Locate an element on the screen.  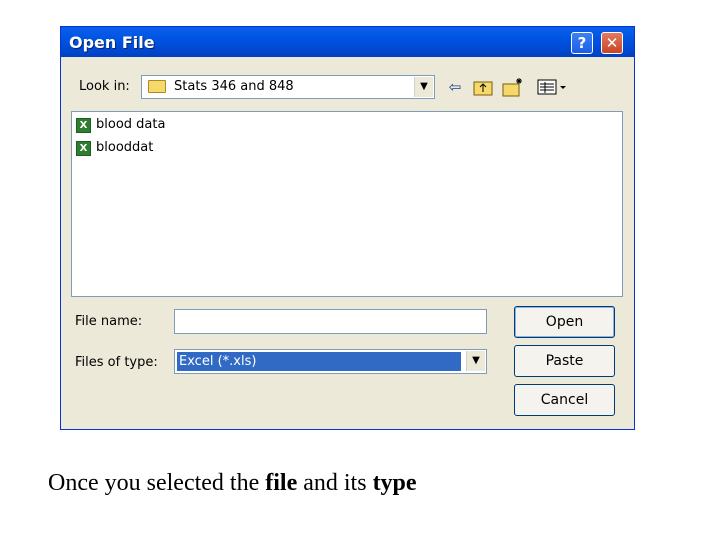
folder-icon is located at coordinates (157, 86).